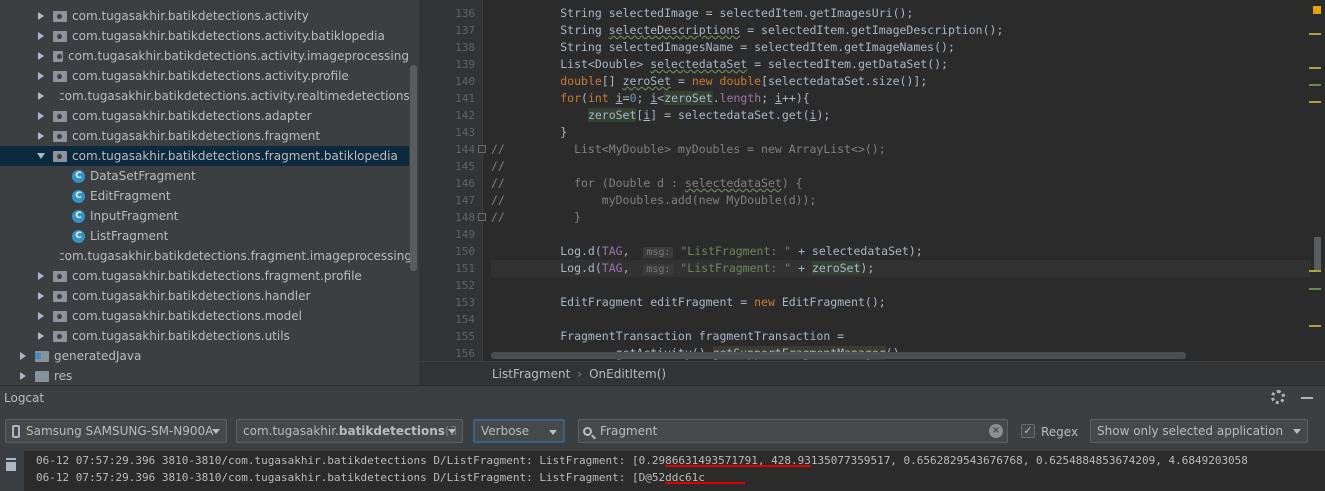 This screenshot has height=491, width=1325. Describe the element at coordinates (1315, 180) in the screenshot. I see `error-stripe` at that location.